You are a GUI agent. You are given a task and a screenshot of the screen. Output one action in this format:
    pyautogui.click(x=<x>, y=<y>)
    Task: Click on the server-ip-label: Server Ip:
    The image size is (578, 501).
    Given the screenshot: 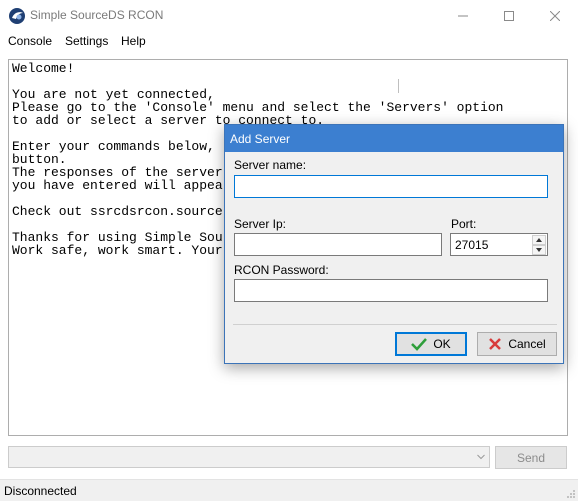 What is the action you would take?
    pyautogui.click(x=260, y=224)
    